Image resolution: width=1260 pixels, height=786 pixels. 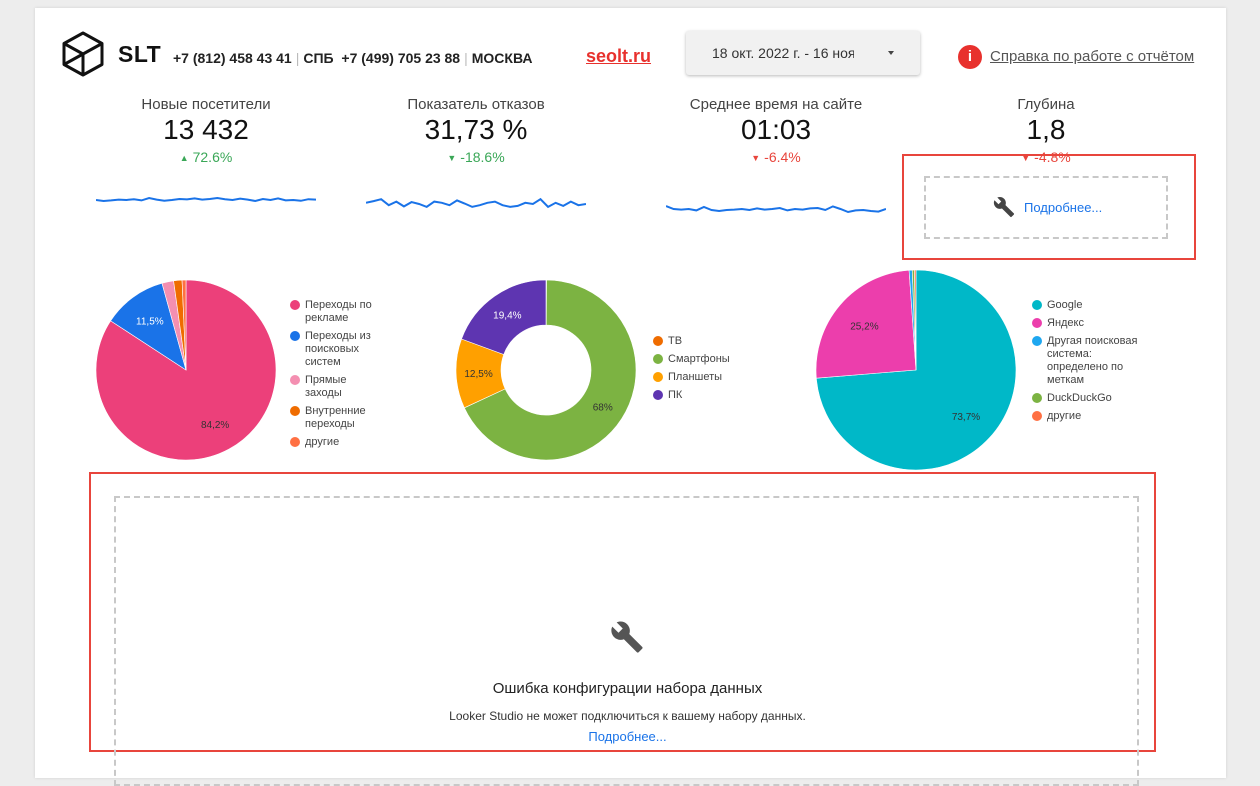 I want to click on legend-item: Планшеты, so click(x=703, y=377).